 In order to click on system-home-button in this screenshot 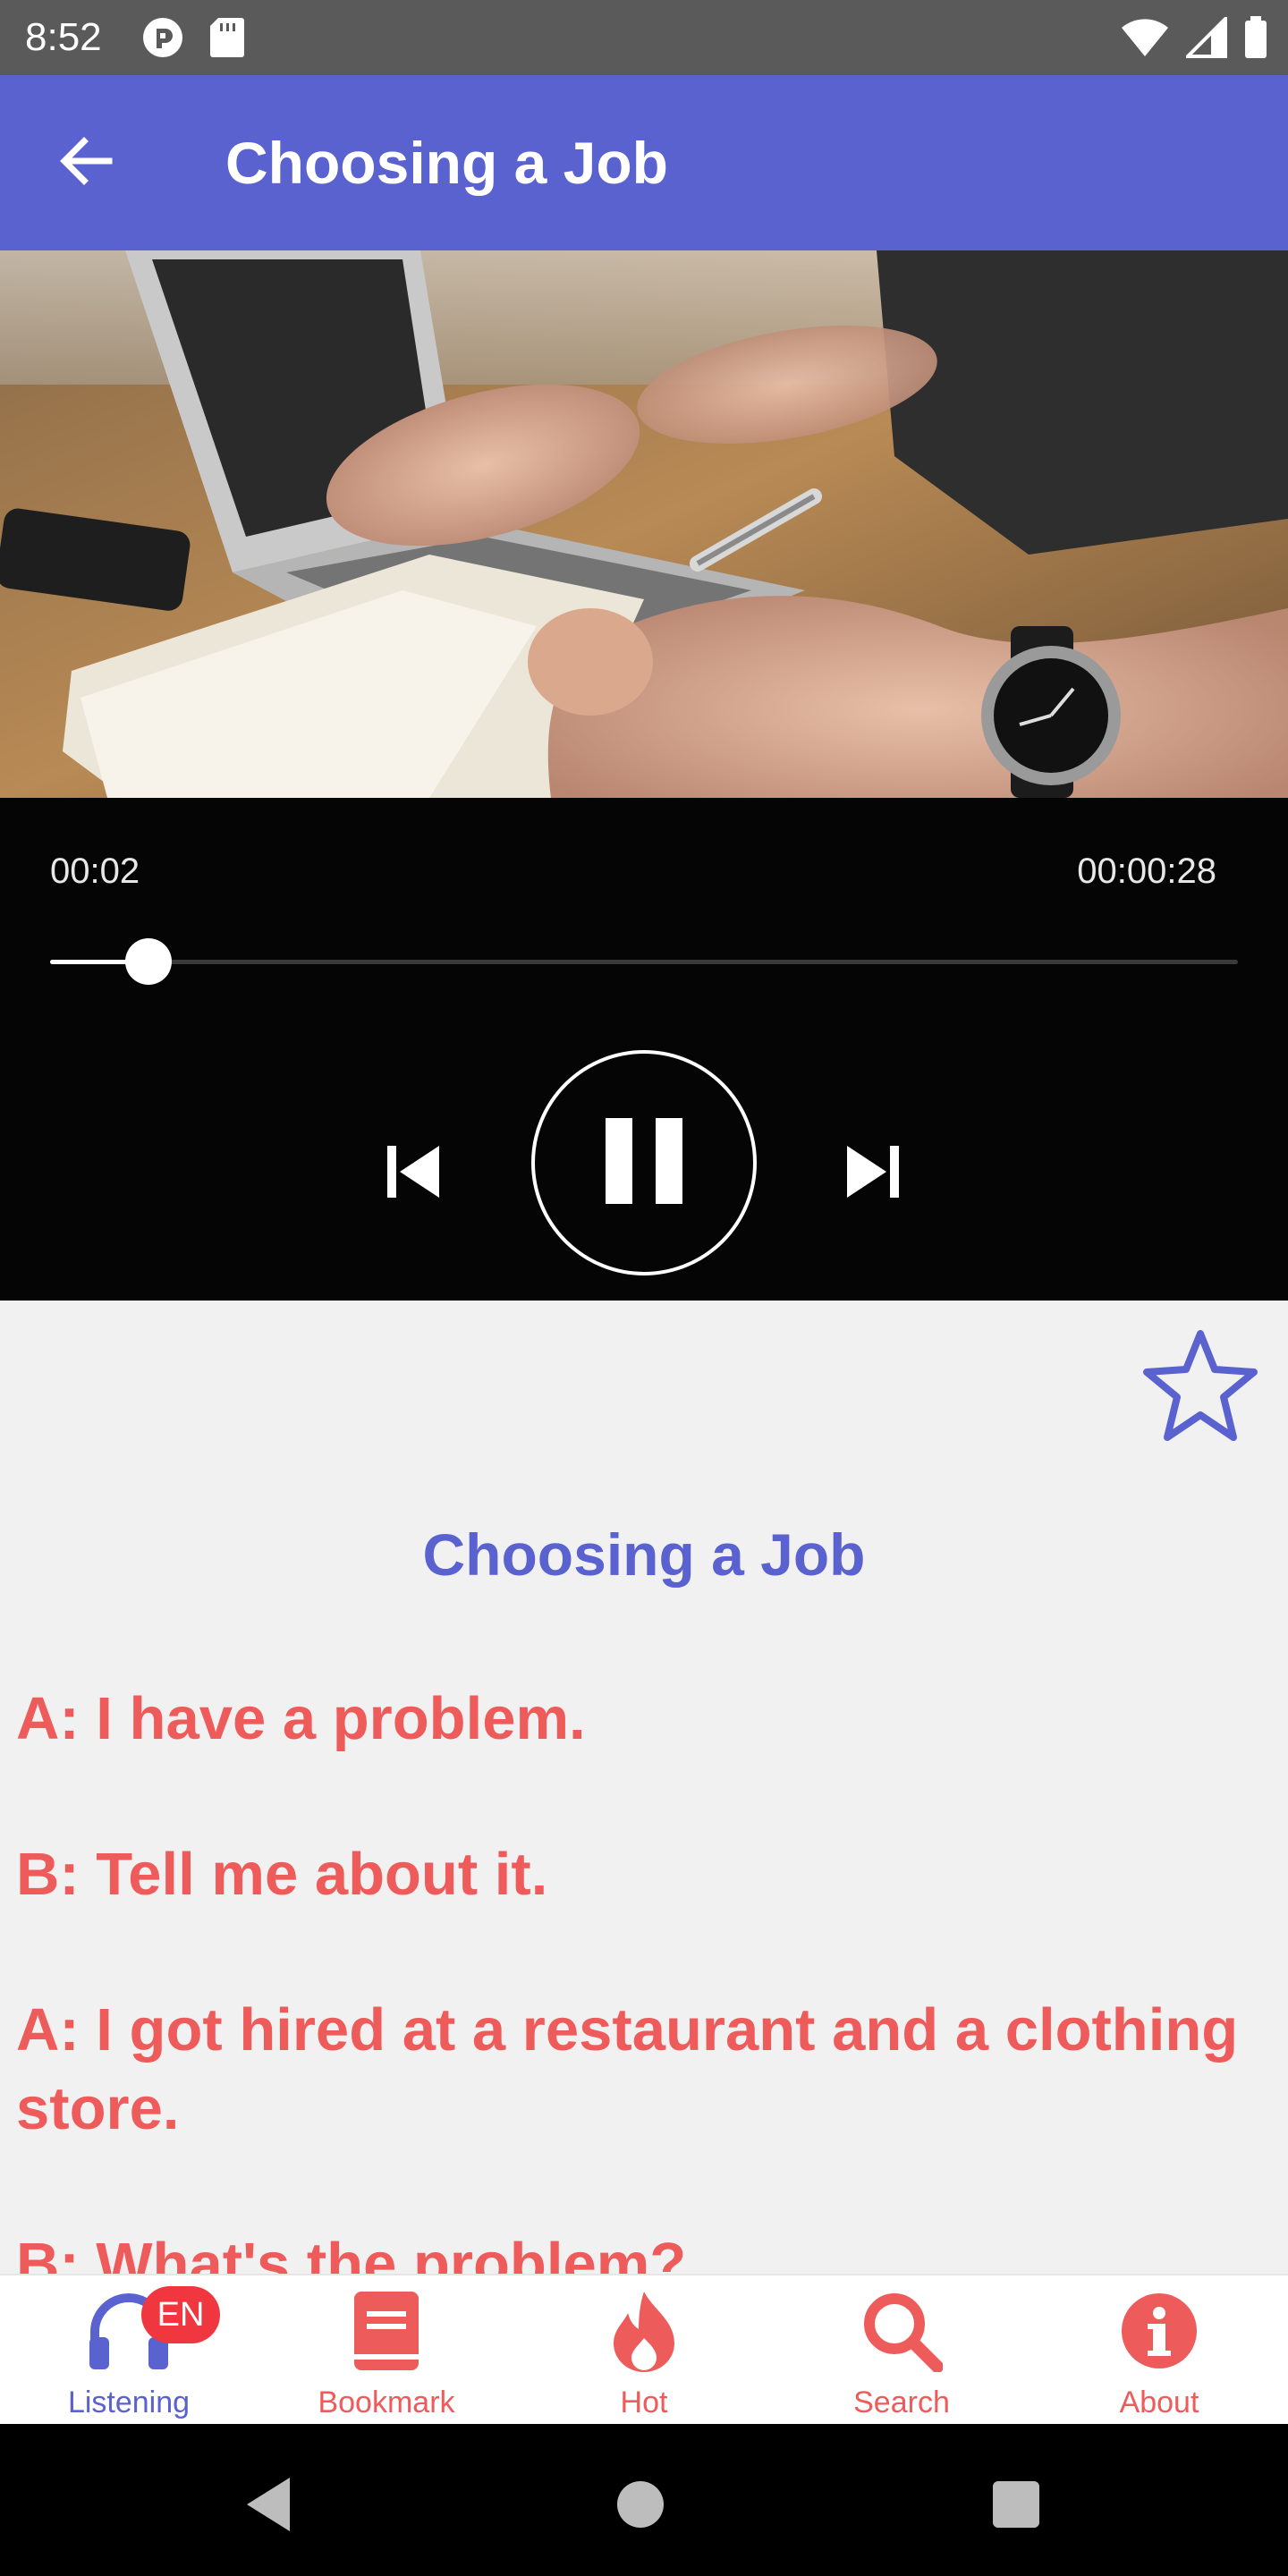, I will do `click(640, 2504)`.